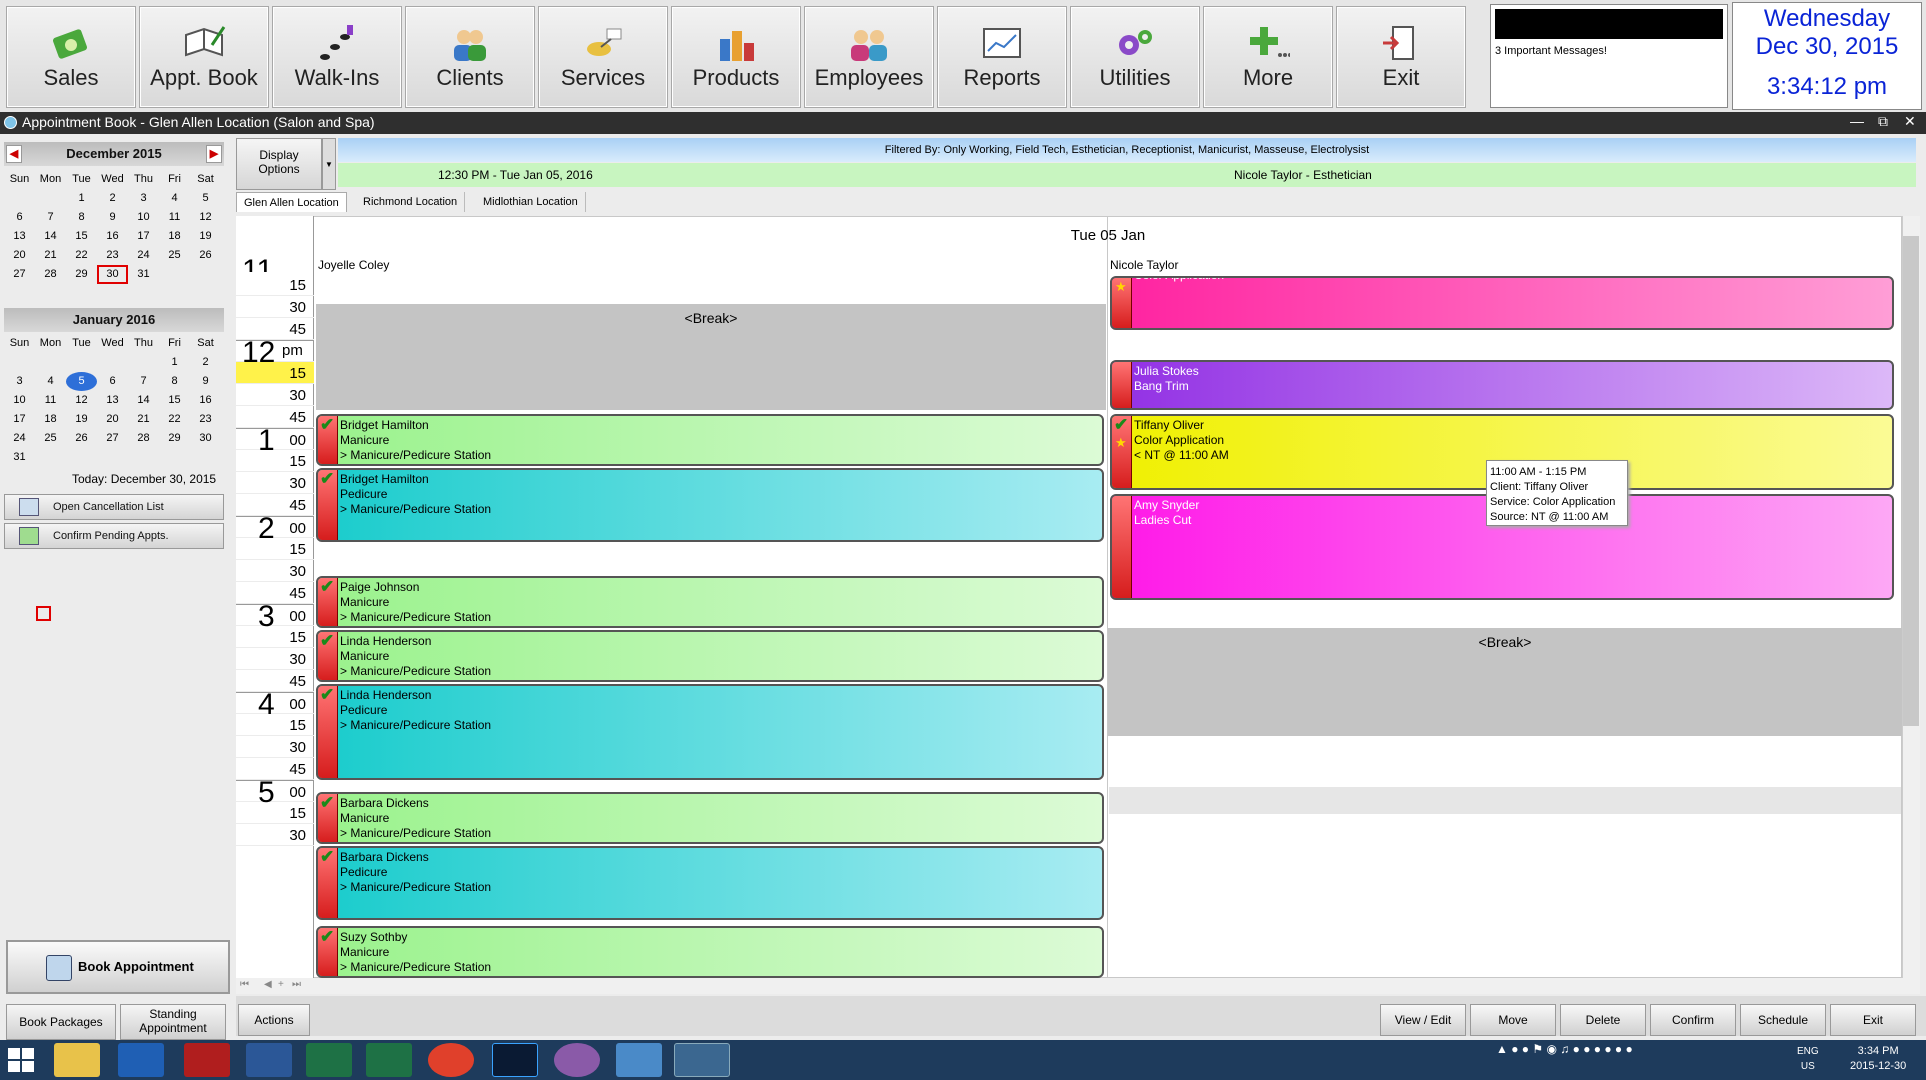  Describe the element at coordinates (19, 419) in the screenshot. I see `calendar-day: 17` at that location.